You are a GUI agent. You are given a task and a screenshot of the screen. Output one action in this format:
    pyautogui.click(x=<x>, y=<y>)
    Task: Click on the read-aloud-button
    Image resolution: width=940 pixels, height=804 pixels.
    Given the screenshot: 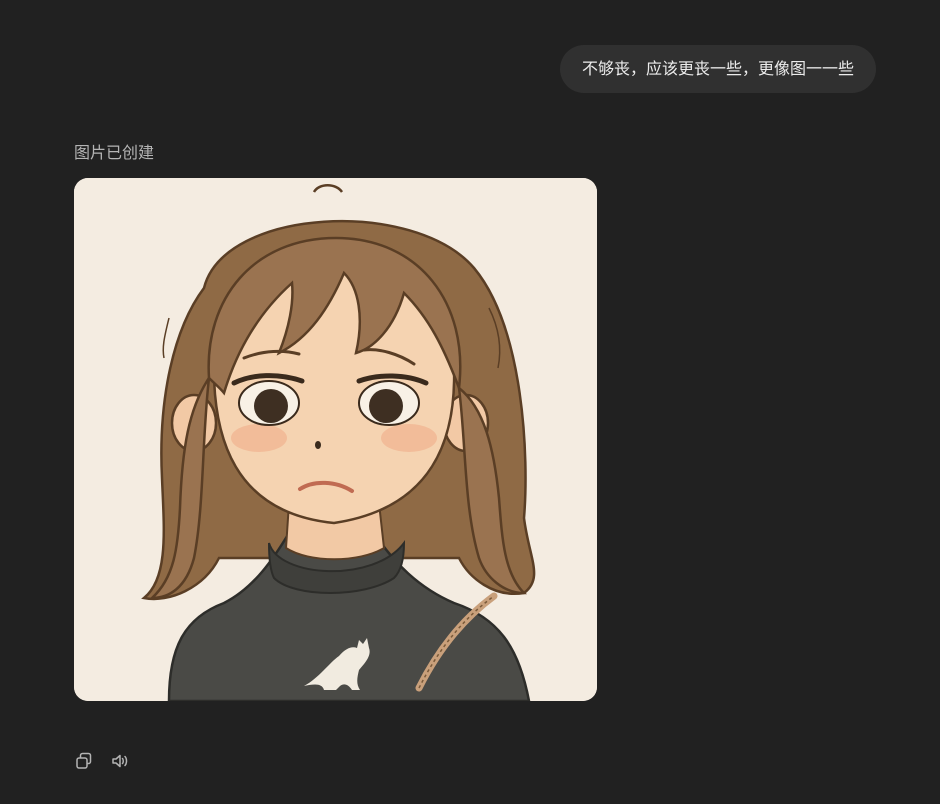 What is the action you would take?
    pyautogui.click(x=120, y=761)
    